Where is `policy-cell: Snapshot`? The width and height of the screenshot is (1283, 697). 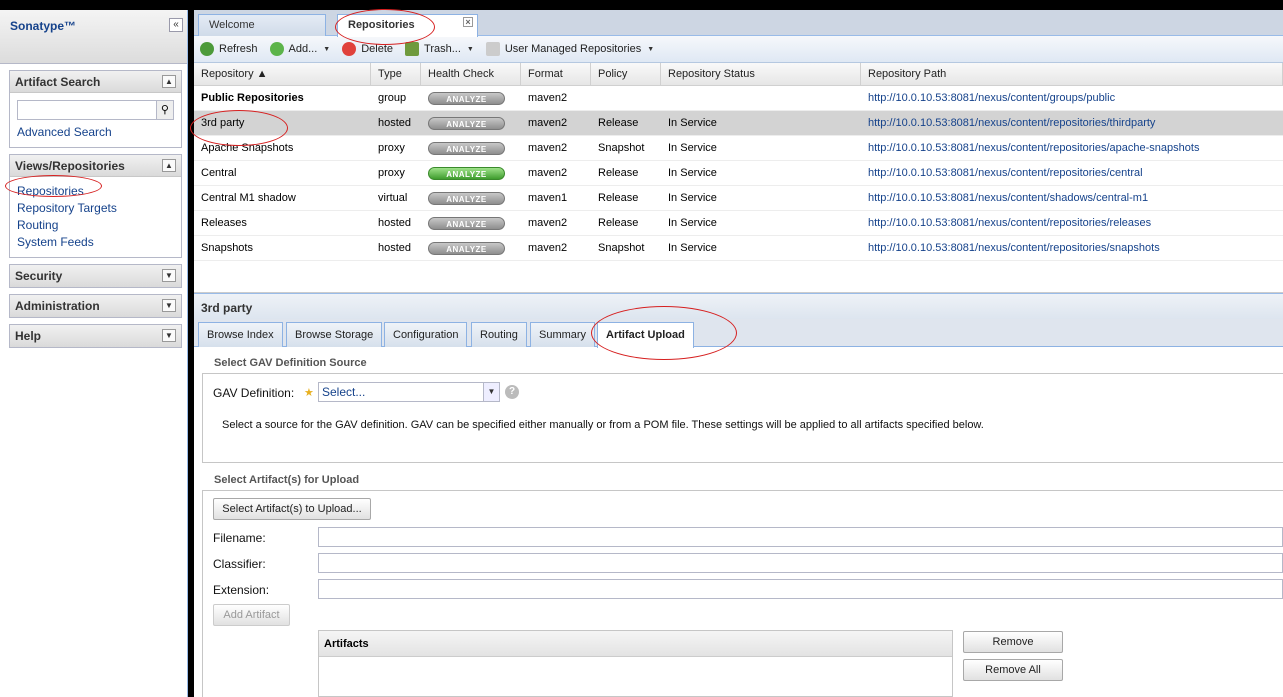 policy-cell: Snapshot is located at coordinates (621, 148).